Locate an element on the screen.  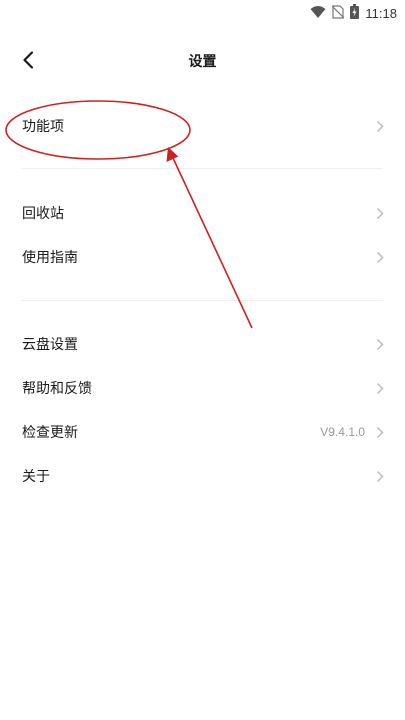
menu-item-cloud-settings: 云盘设置 is located at coordinates (202, 344).